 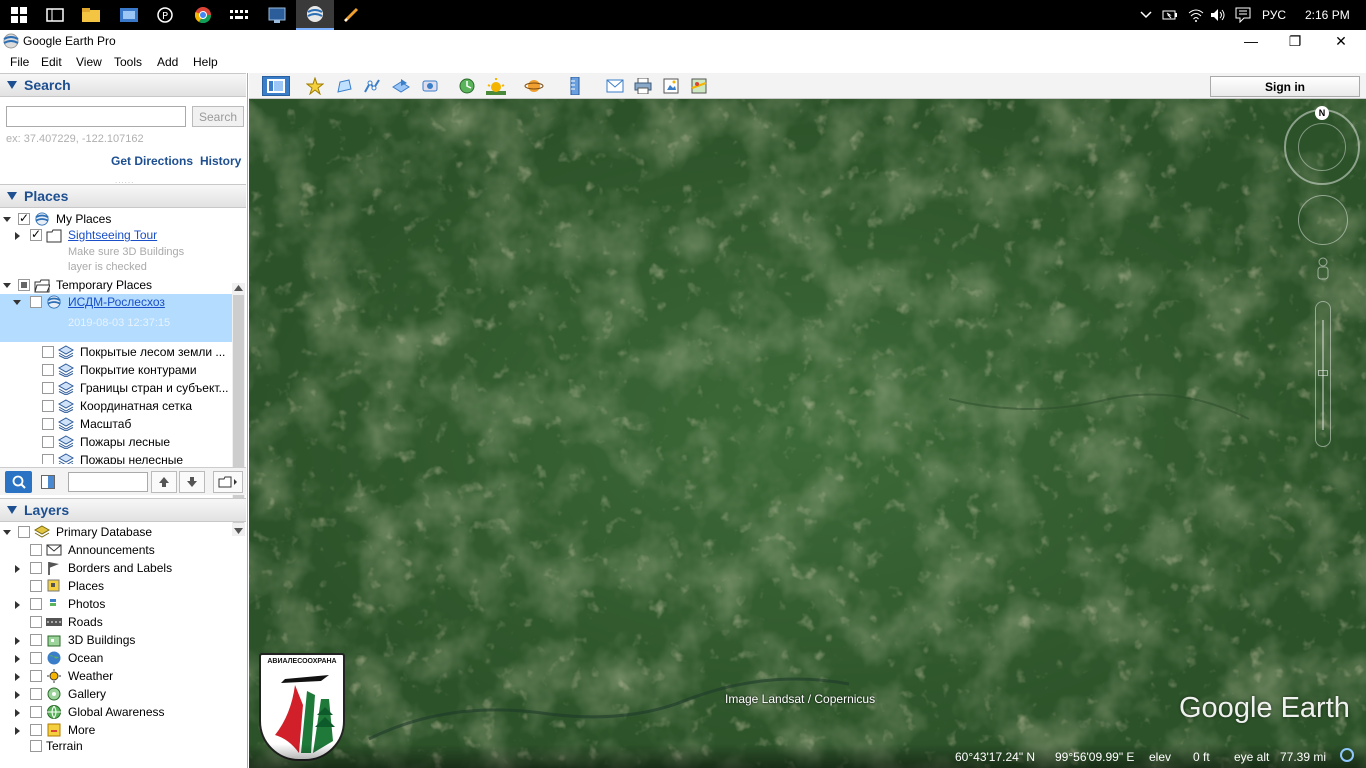 I want to click on settings-panel-icon, so click(x=129, y=15).